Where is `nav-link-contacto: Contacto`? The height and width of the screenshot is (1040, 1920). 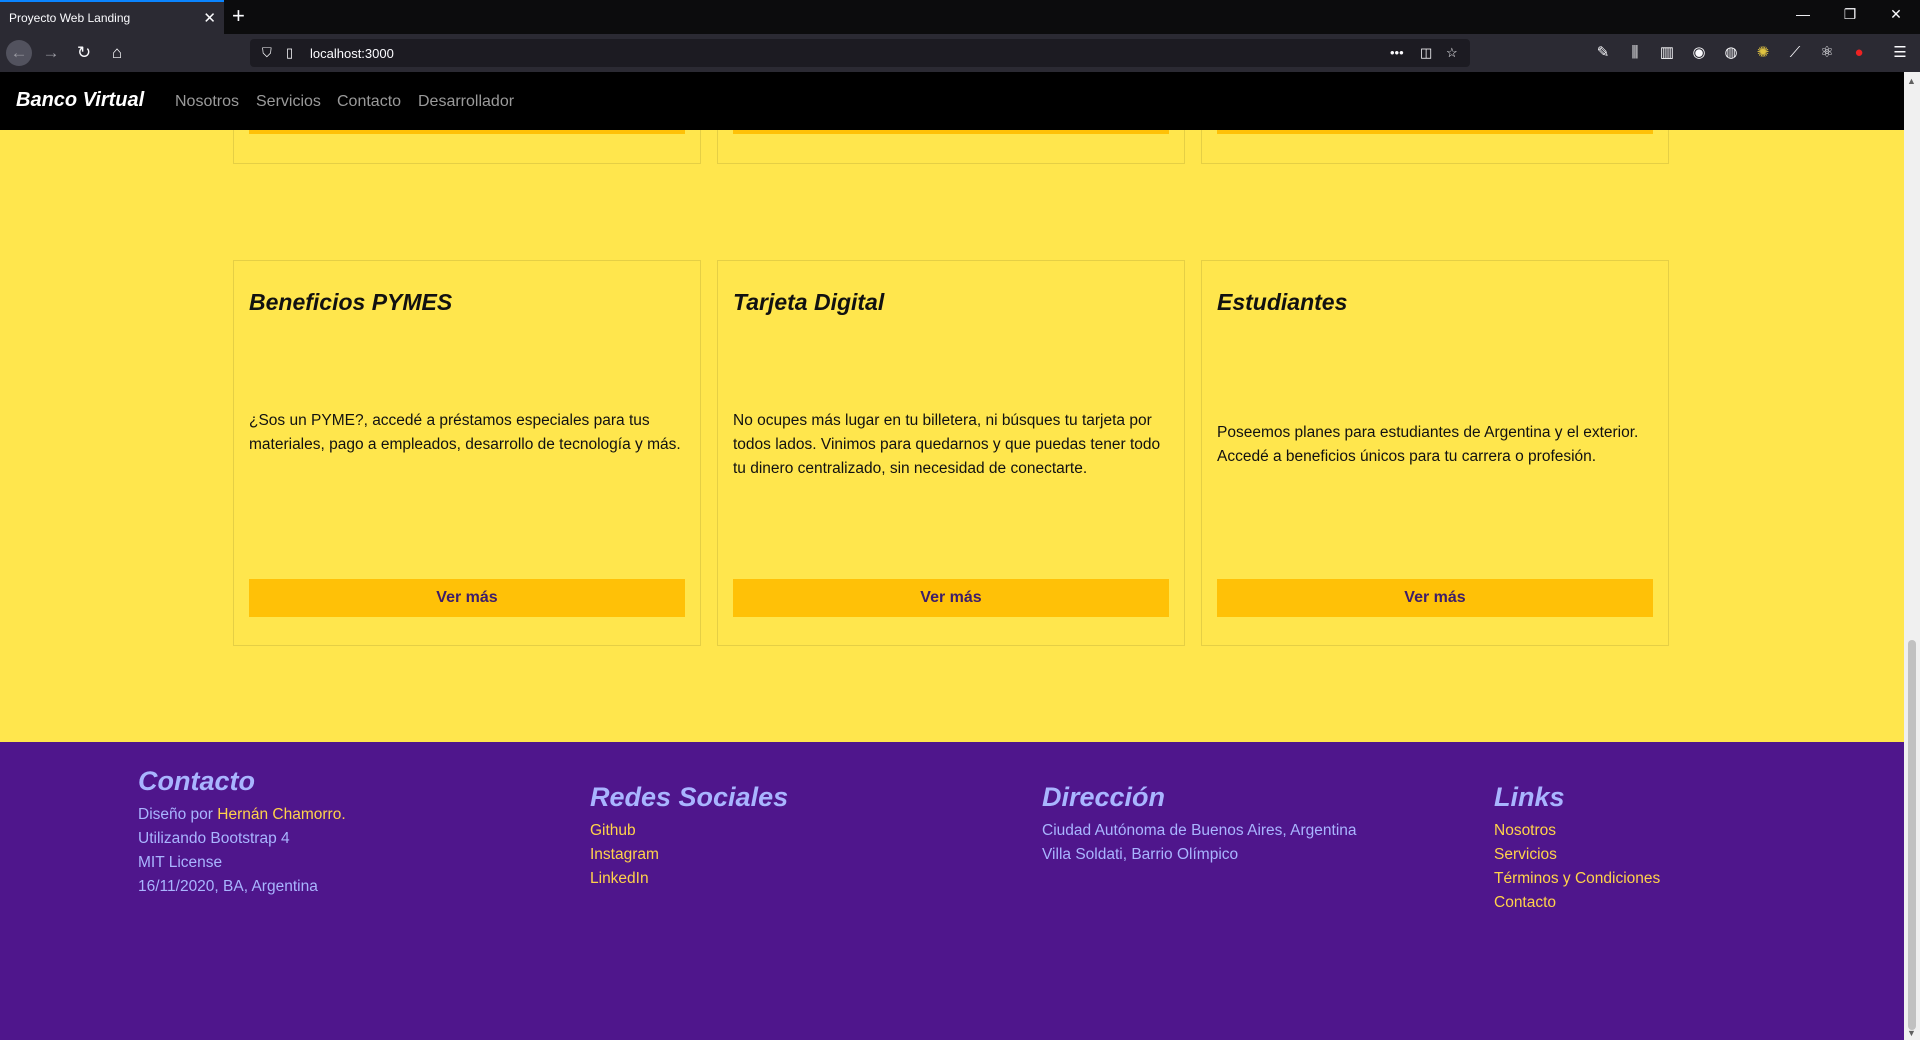
nav-link-contacto: Contacto is located at coordinates (369, 102).